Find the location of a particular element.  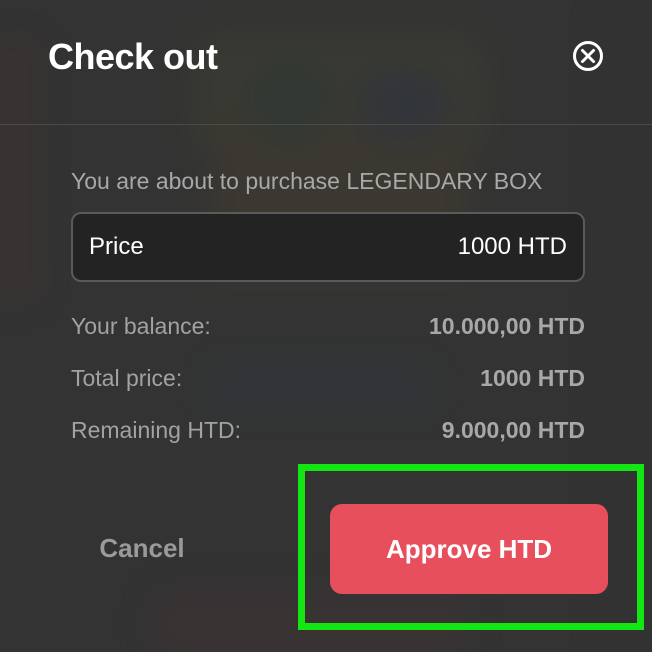

summary-label: Total price: is located at coordinates (127, 377).